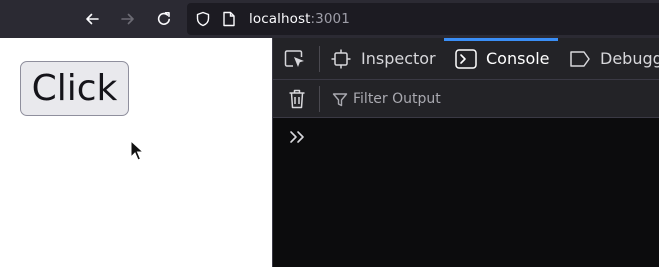 Image resolution: width=659 pixels, height=267 pixels. Describe the element at coordinates (92, 19) in the screenshot. I see `back-arrow-icon` at that location.